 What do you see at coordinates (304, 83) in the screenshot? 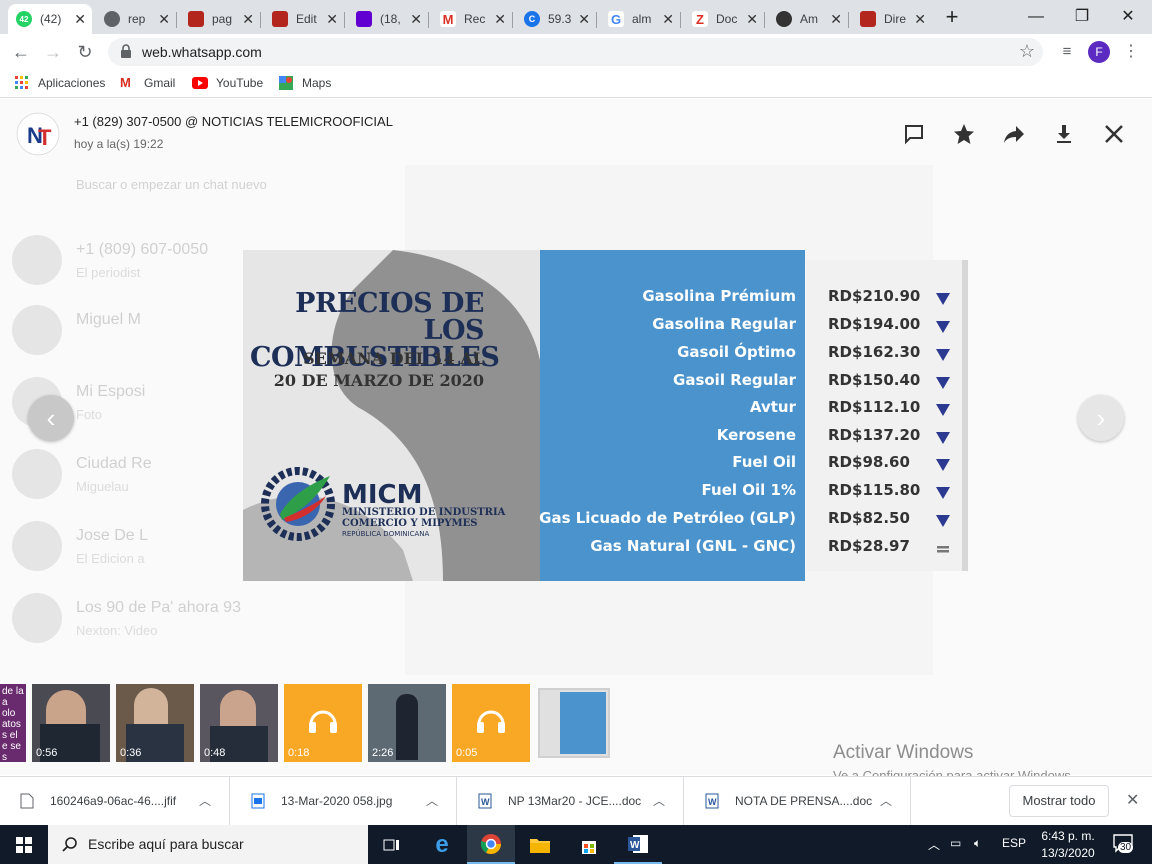
I see `bookmark-maps: Maps` at bounding box center [304, 83].